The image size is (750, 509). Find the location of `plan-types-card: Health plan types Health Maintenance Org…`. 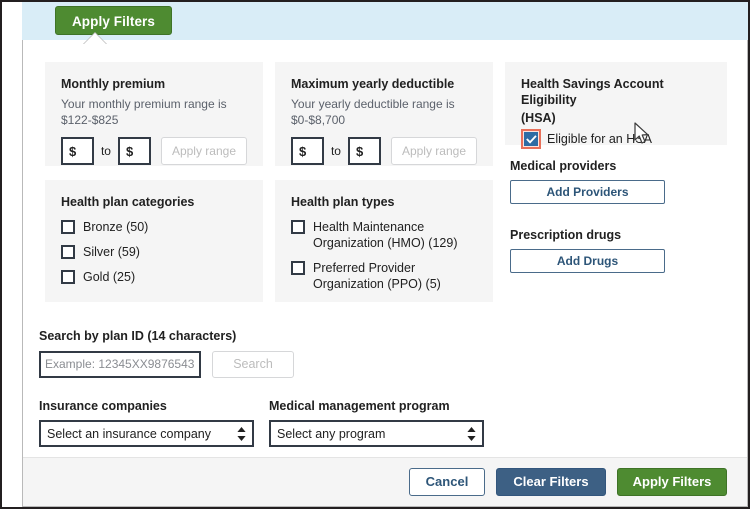

plan-types-card: Health plan types Health Maintenance Org… is located at coordinates (384, 241).